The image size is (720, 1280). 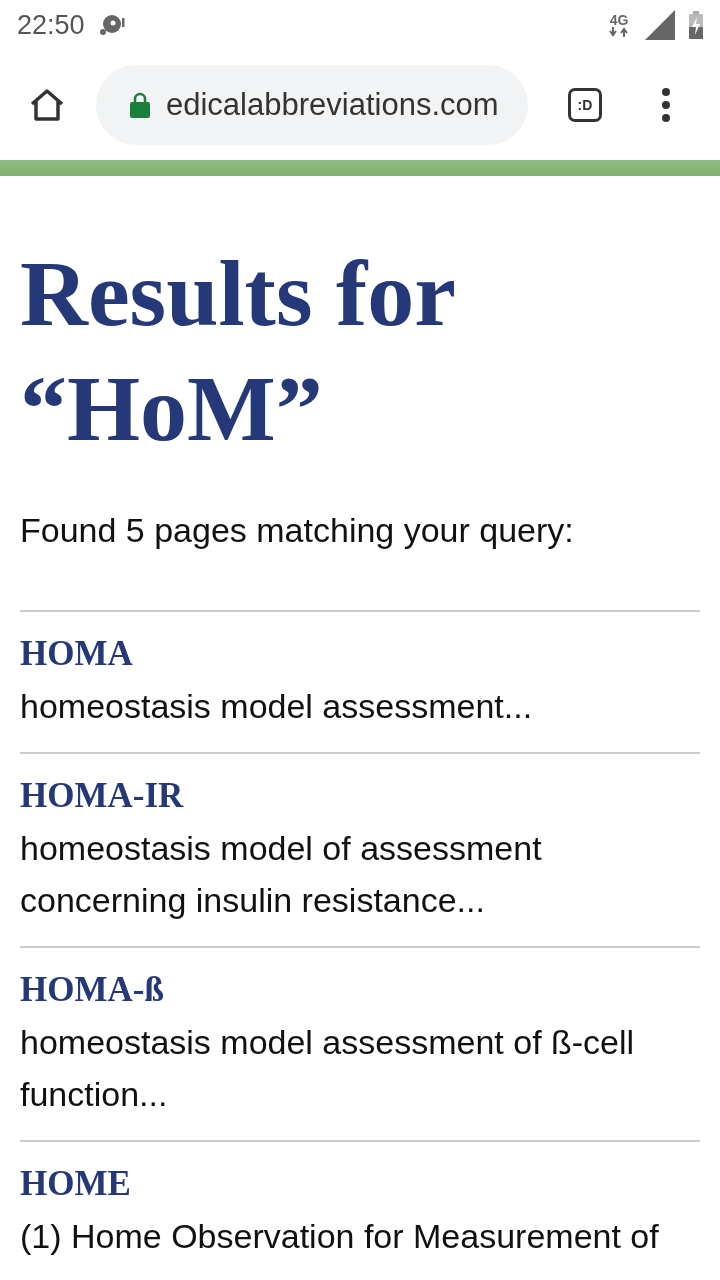 I want to click on menu-icon, so click(x=666, y=105).